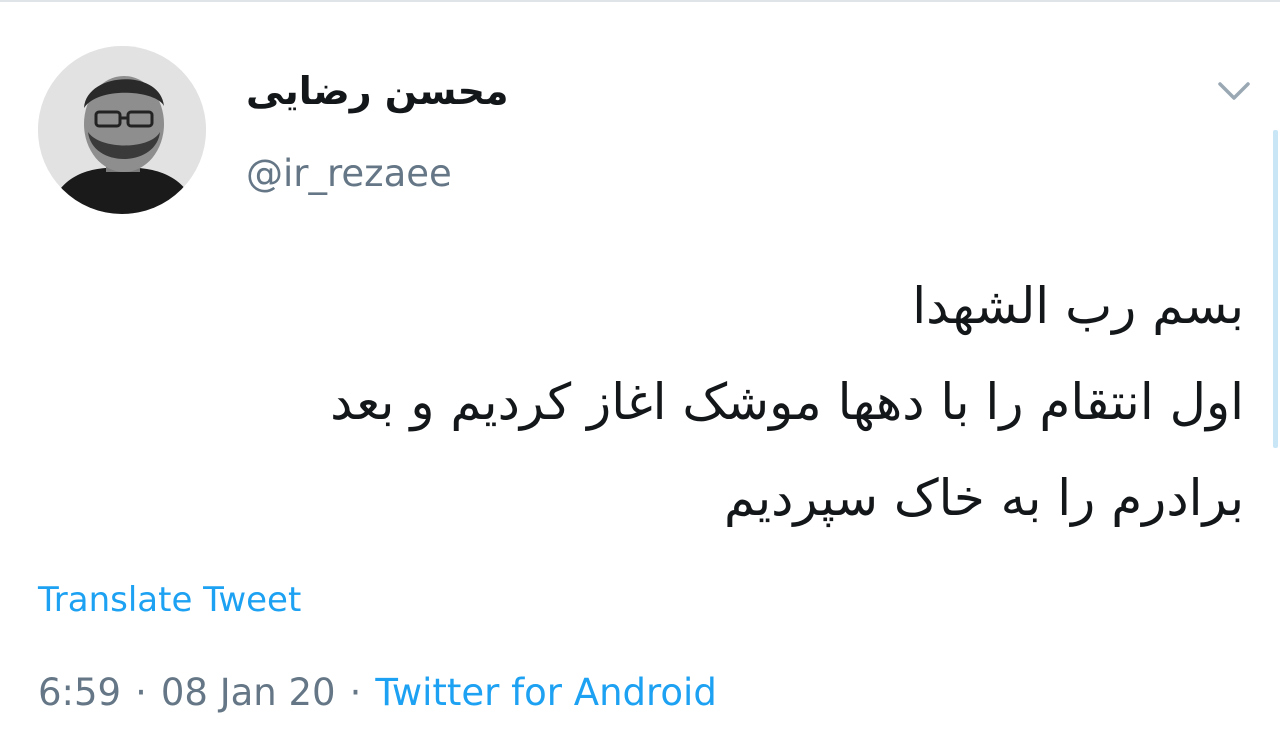 This screenshot has height=751, width=1280. I want to click on tweet-text-line: برادرم را به خاک سپردیم, so click(983, 498).